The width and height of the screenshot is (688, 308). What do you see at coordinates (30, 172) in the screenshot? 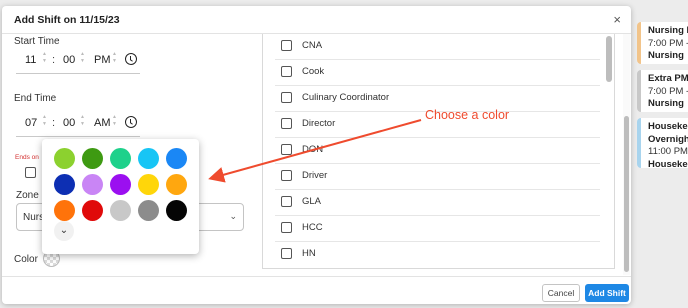
I see `overnight-checkbox` at bounding box center [30, 172].